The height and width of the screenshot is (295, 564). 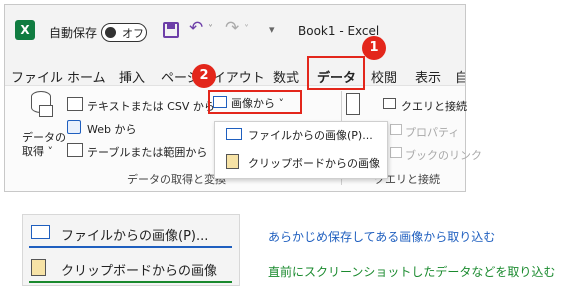 I want to click on from-table-range-button: テーブルまたは範囲から, so click(x=147, y=152).